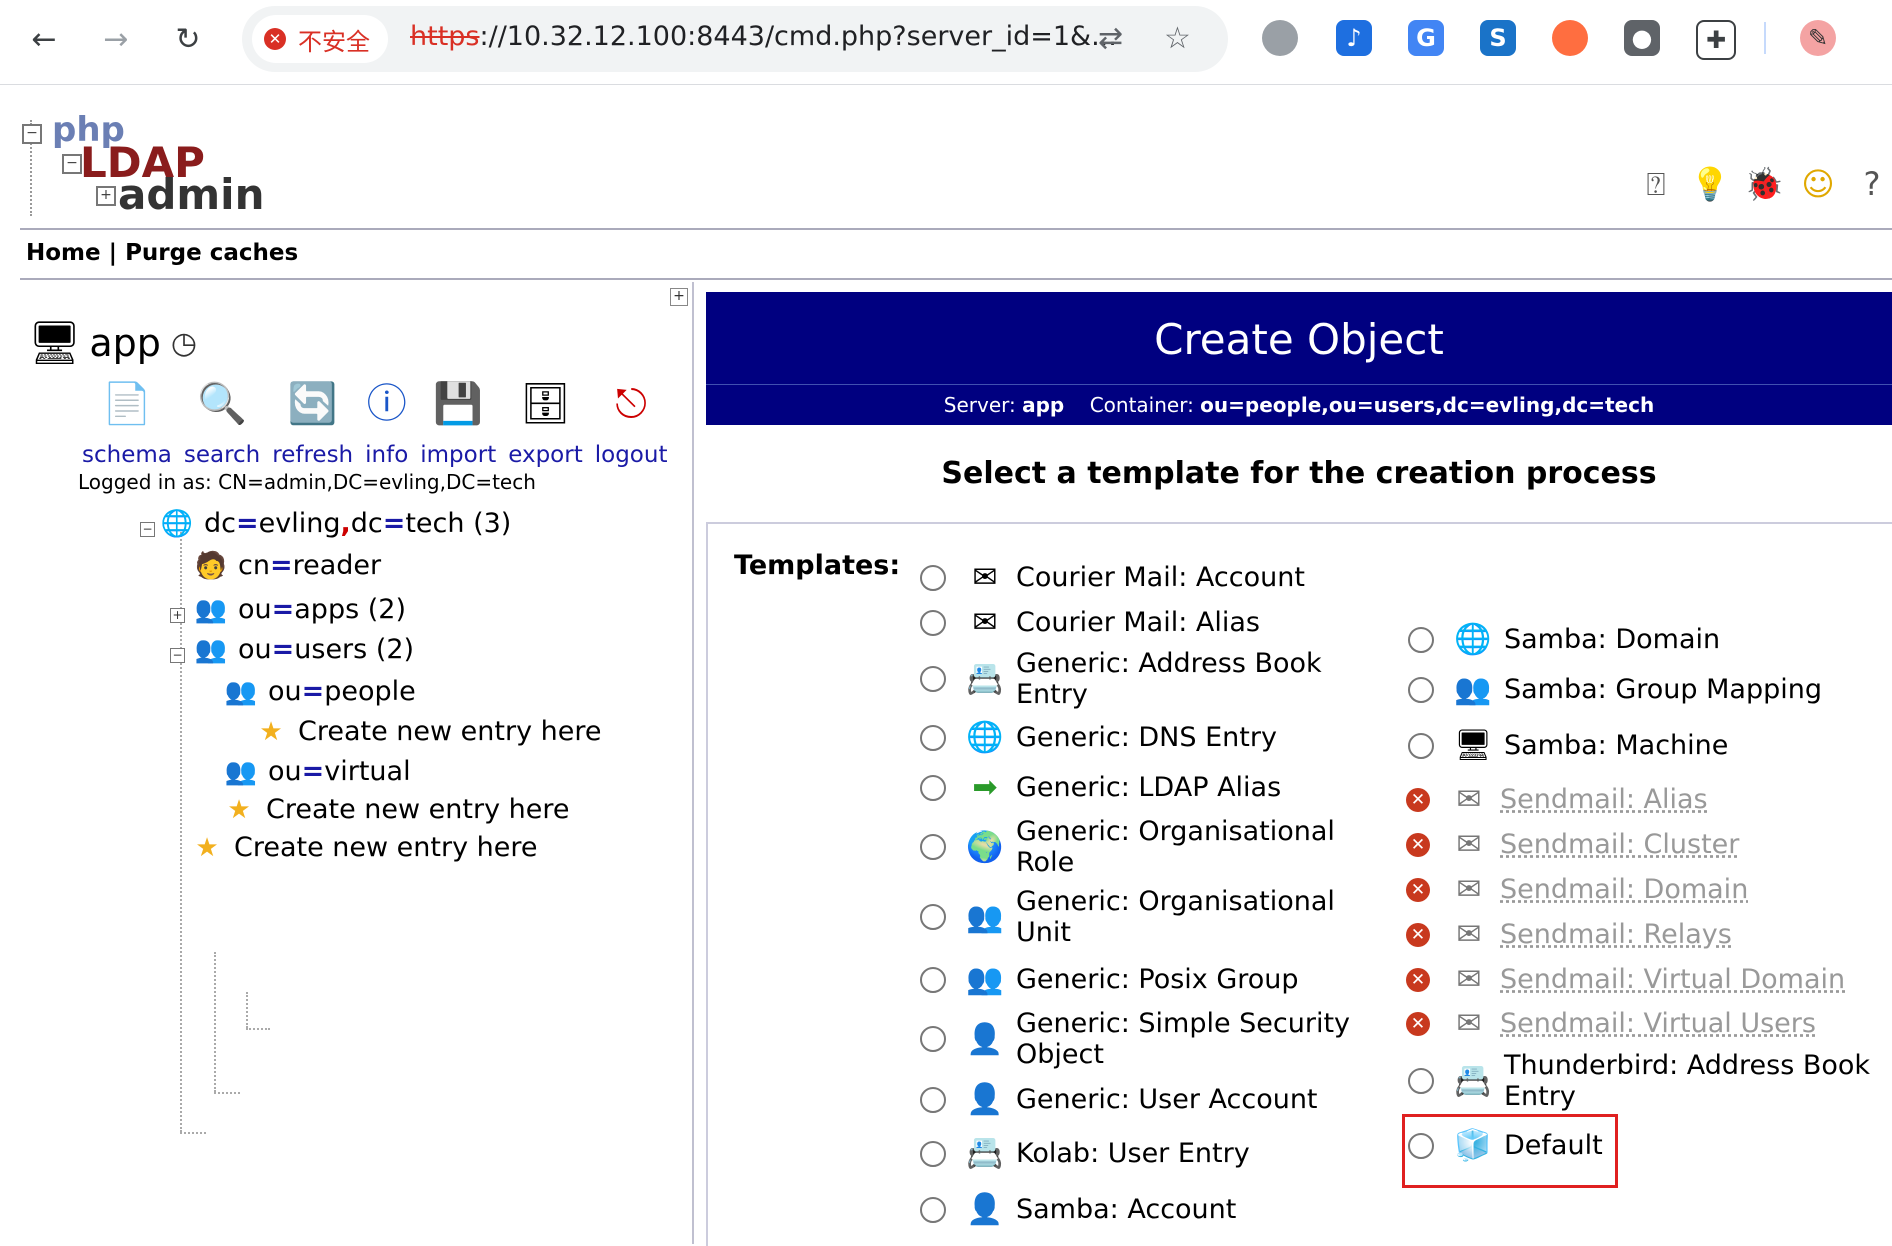  I want to click on purge-caches-link: Purge caches, so click(211, 253).